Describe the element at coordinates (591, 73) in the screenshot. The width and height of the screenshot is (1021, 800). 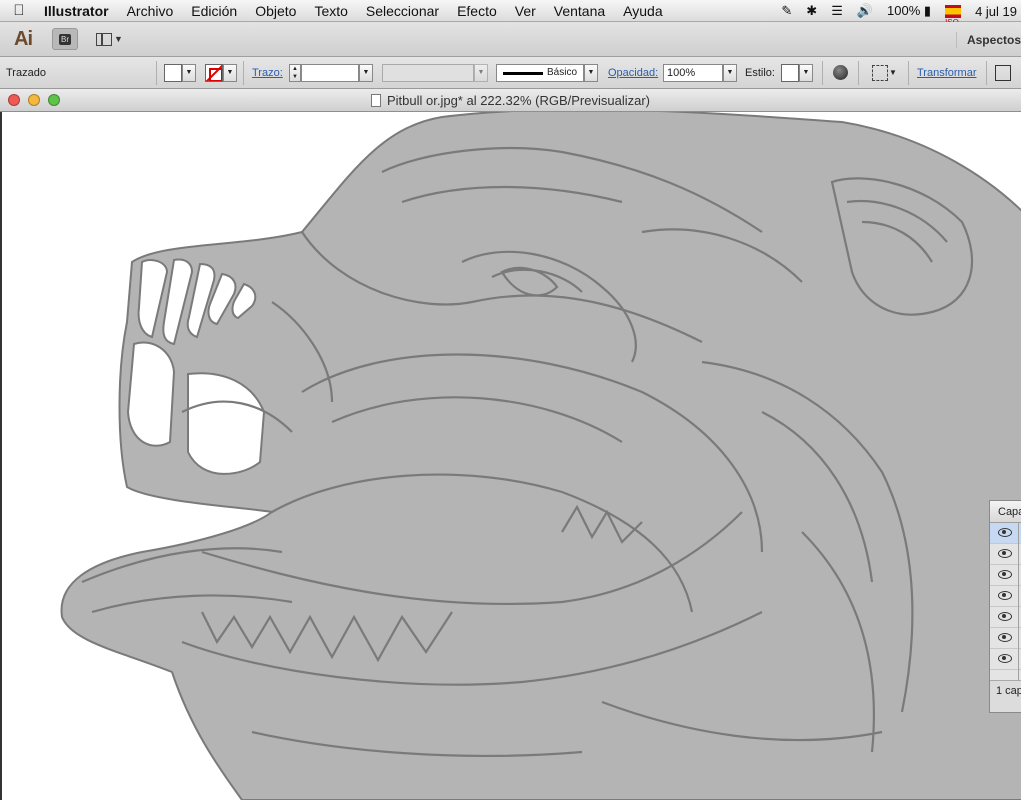
I see `brush-dropdown: ▼` at that location.